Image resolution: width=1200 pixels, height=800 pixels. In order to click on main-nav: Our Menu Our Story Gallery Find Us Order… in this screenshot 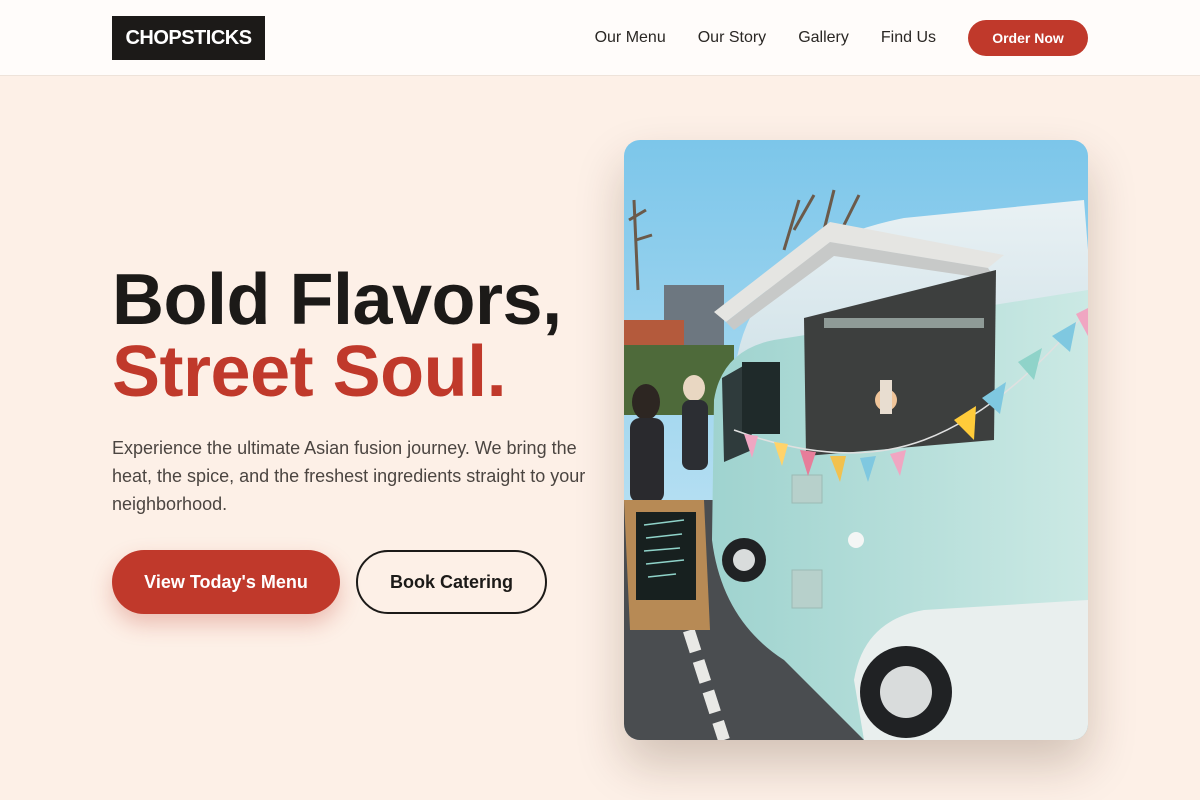, I will do `click(841, 38)`.